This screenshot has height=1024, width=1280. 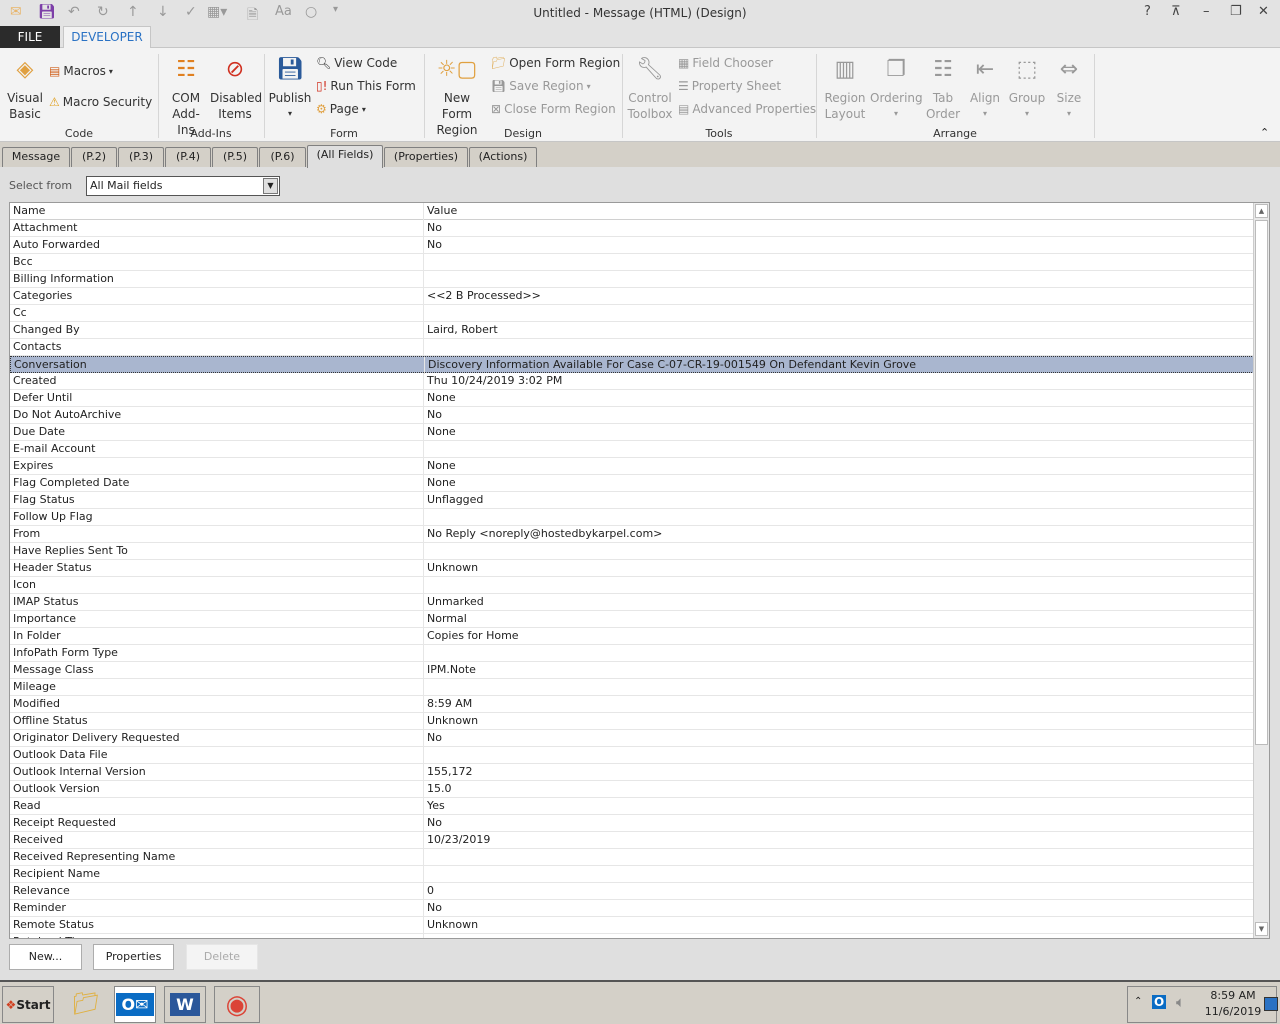 What do you see at coordinates (237, 1004) in the screenshot?
I see `chrome-taskbar-icon: ◉` at bounding box center [237, 1004].